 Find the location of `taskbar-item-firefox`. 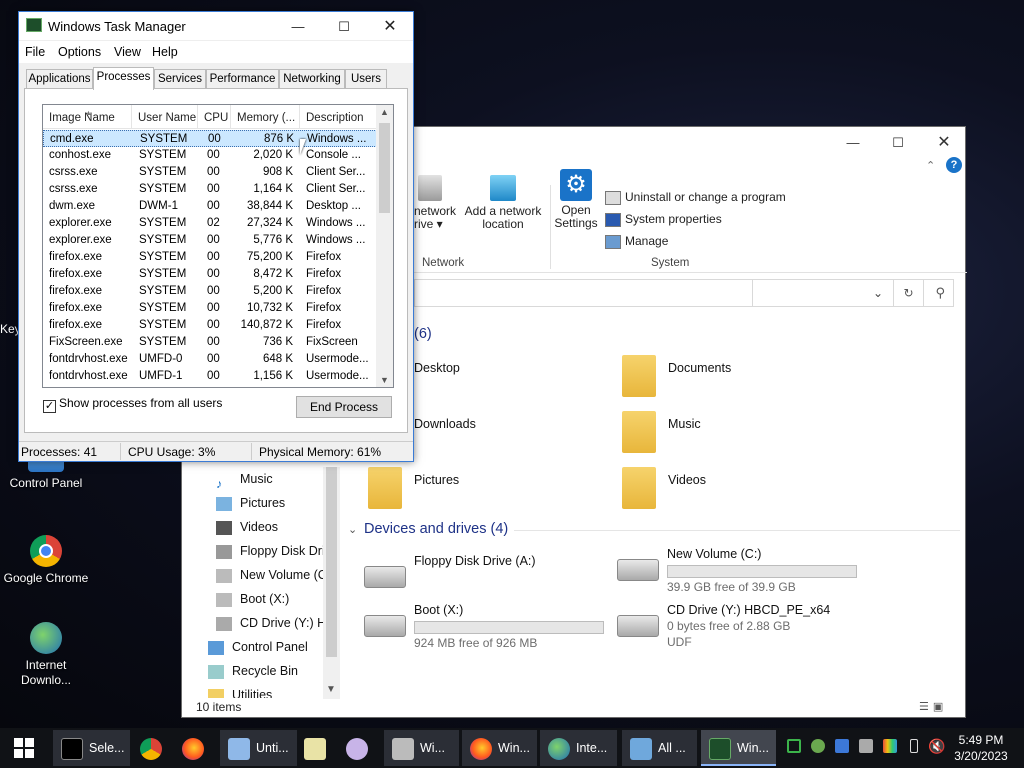

taskbar-item-firefox is located at coordinates (194, 748).